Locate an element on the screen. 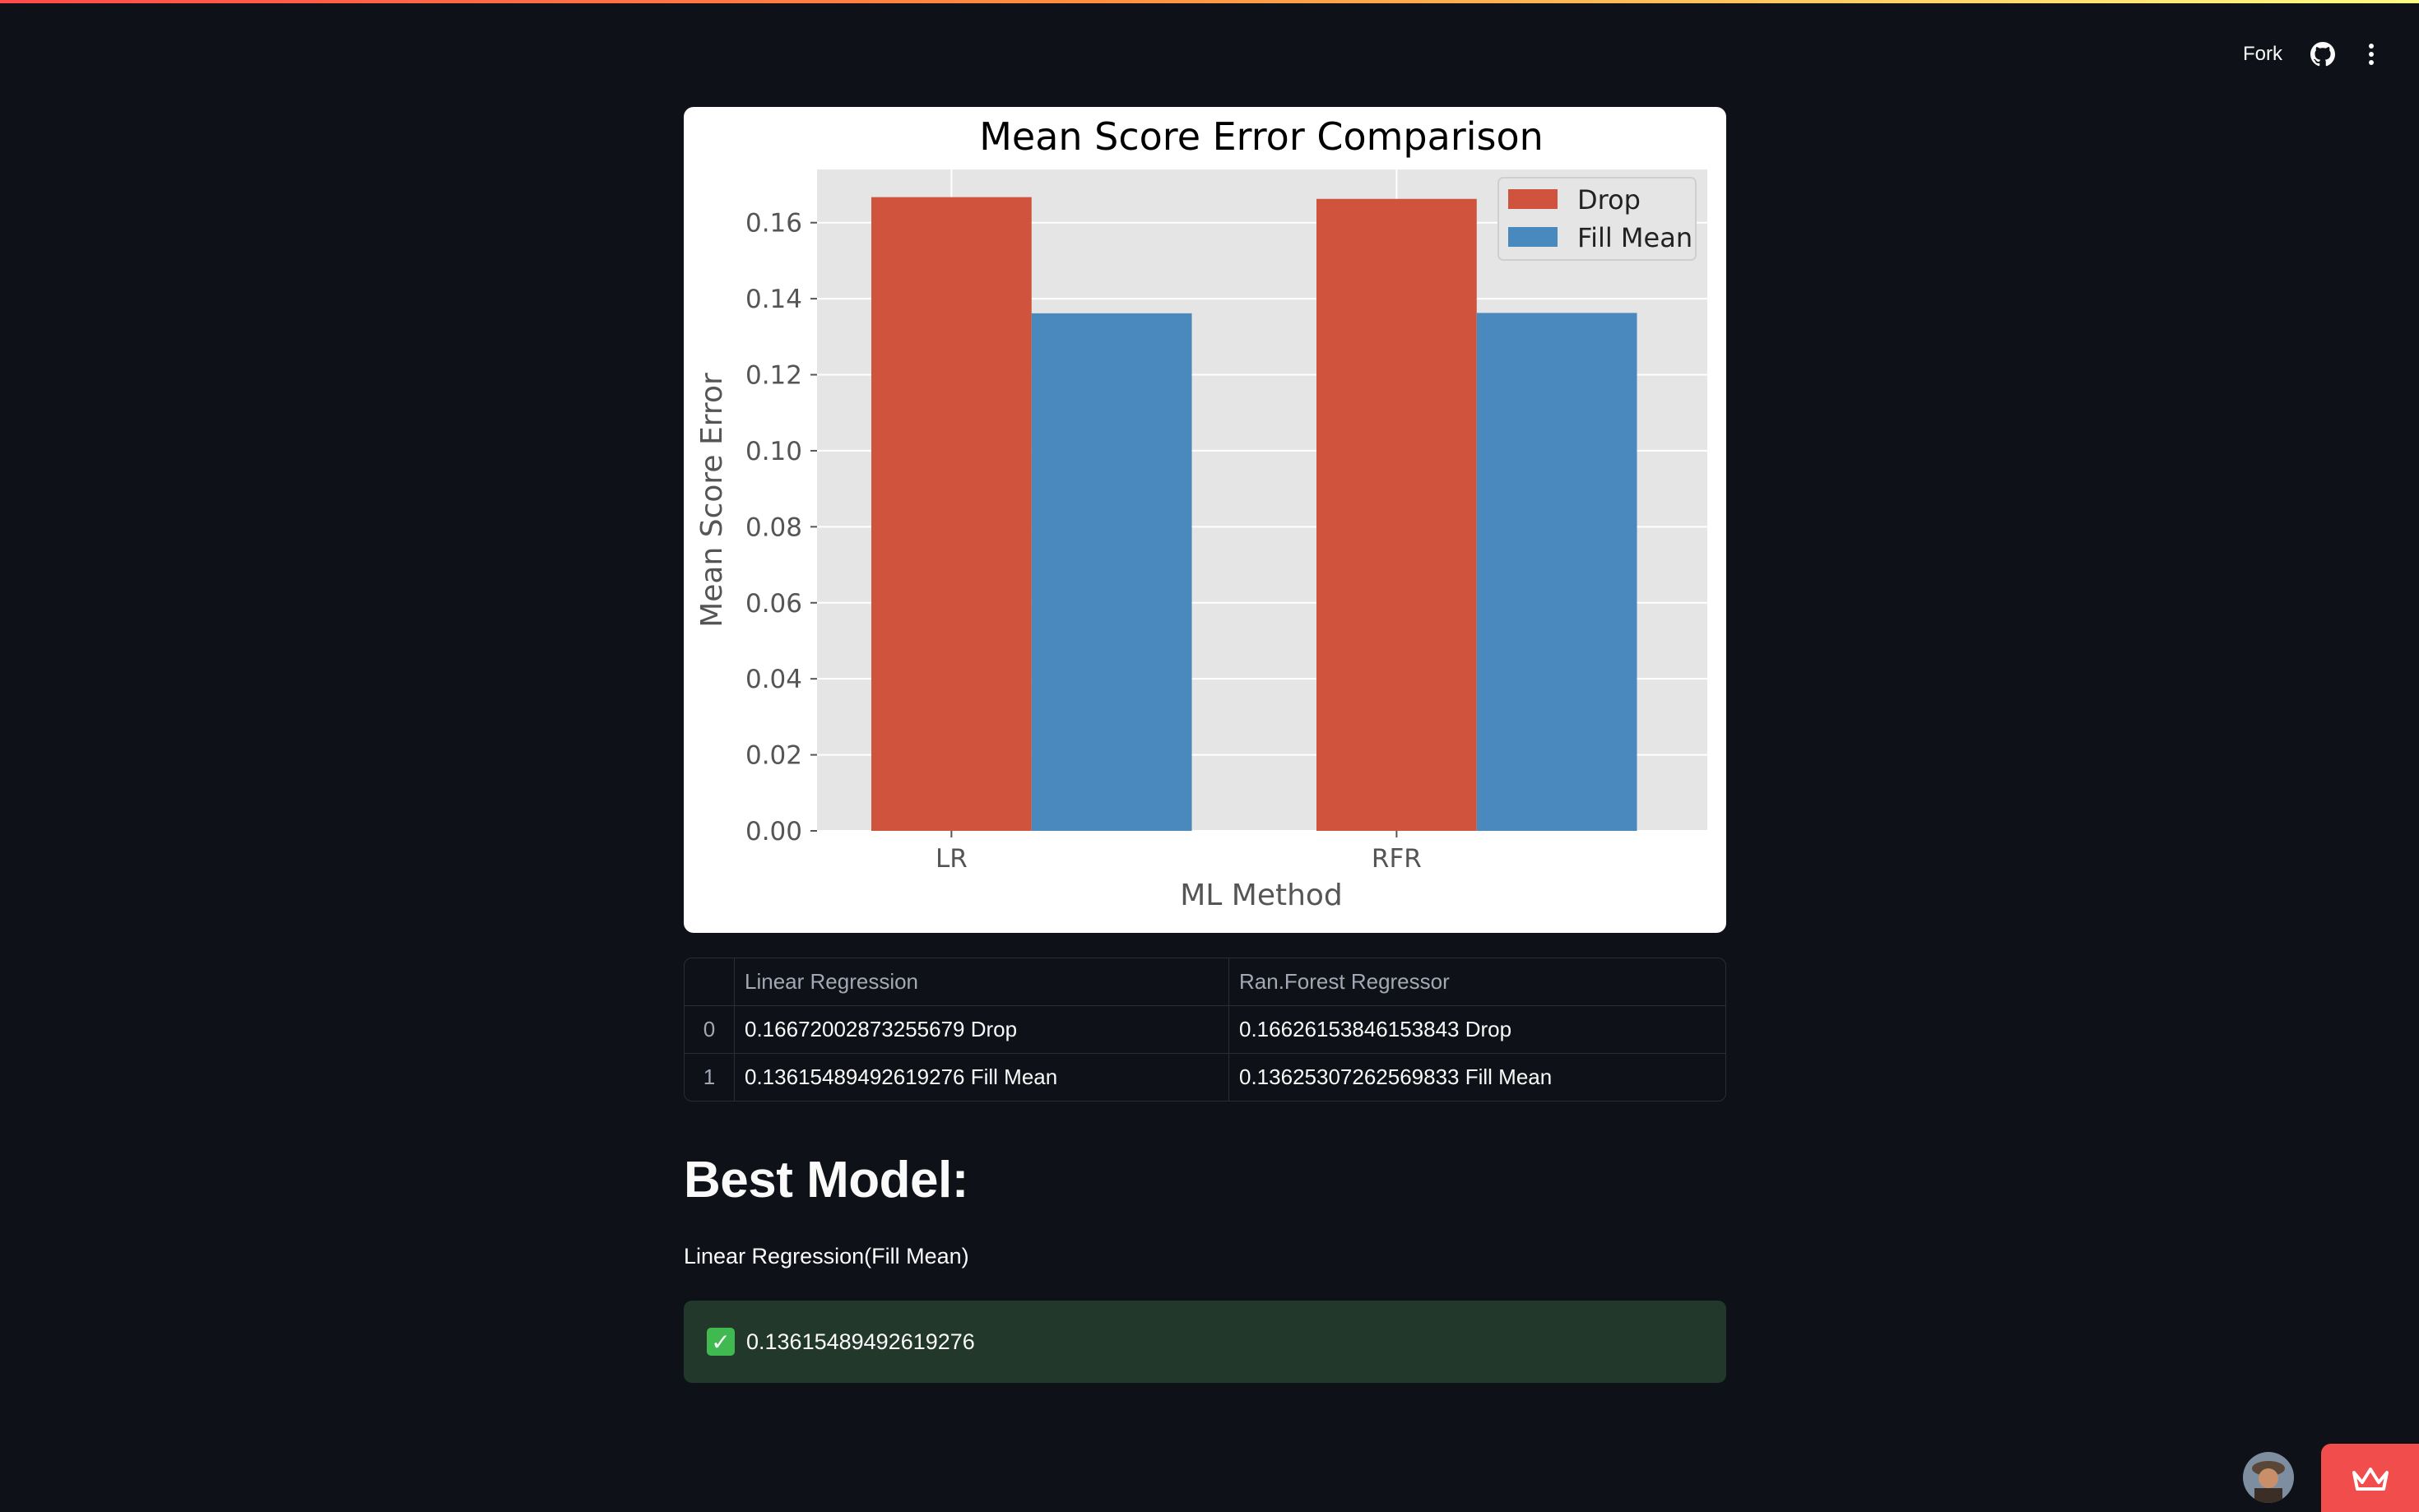  bar-fill-mean-rfr is located at coordinates (1556, 572).